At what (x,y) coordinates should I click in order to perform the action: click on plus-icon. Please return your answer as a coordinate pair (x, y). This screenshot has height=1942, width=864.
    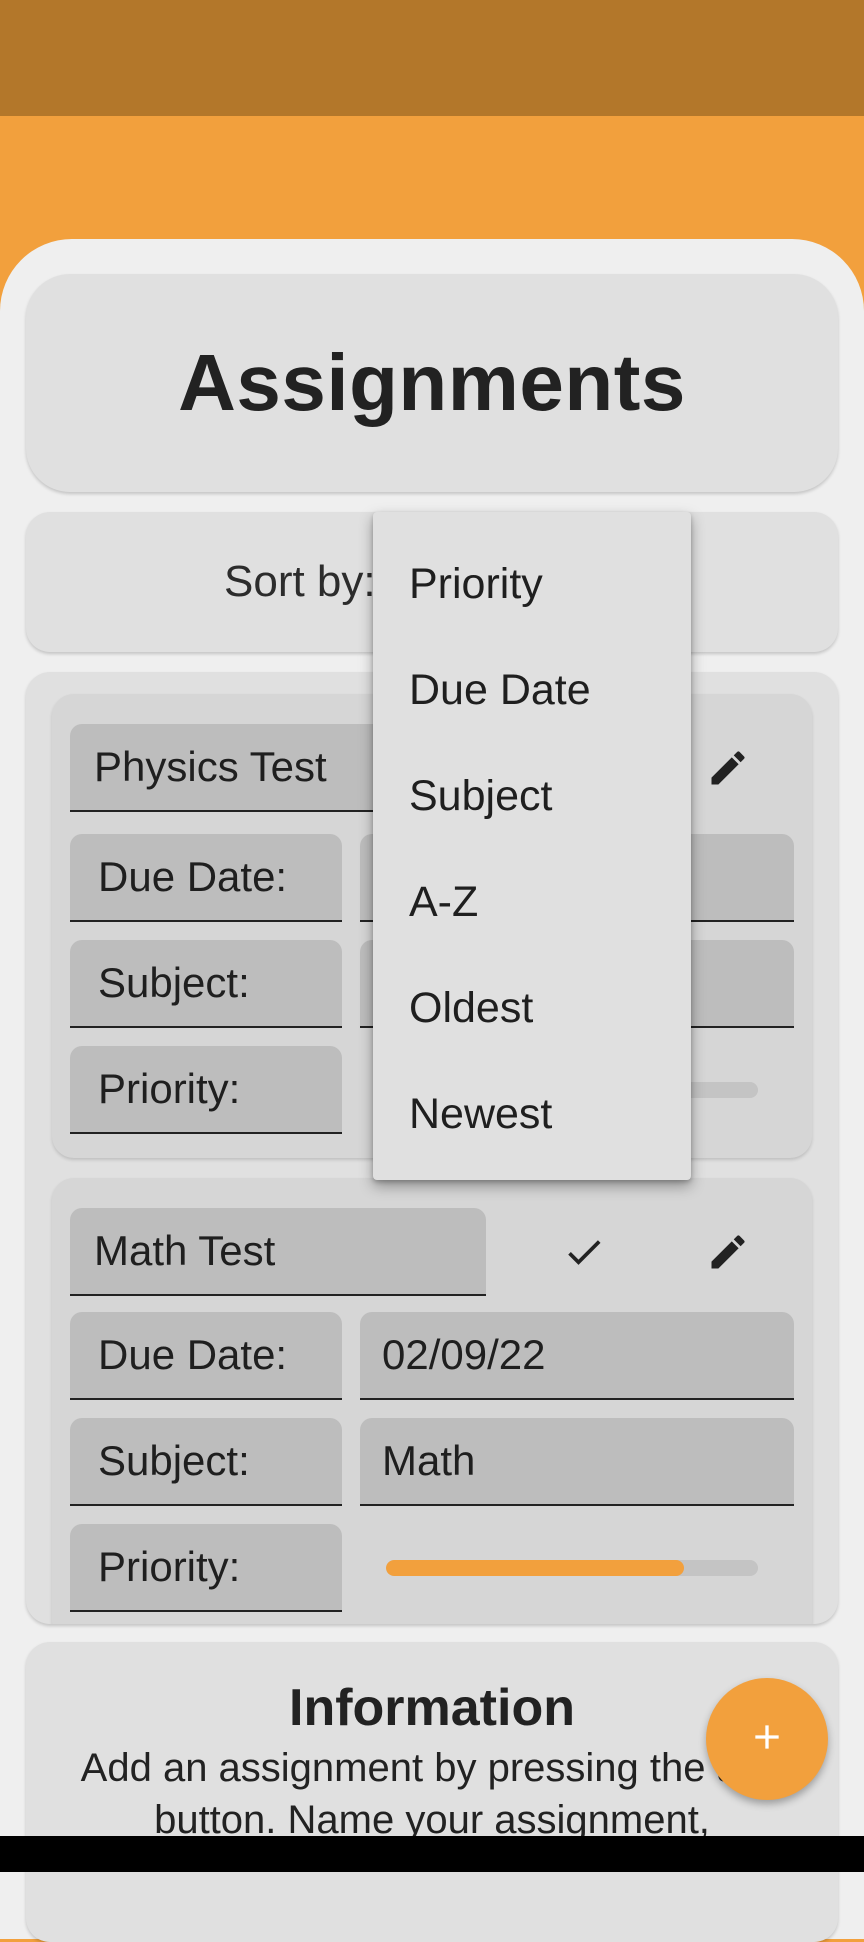
    Looking at the image, I should click on (767, 1739).